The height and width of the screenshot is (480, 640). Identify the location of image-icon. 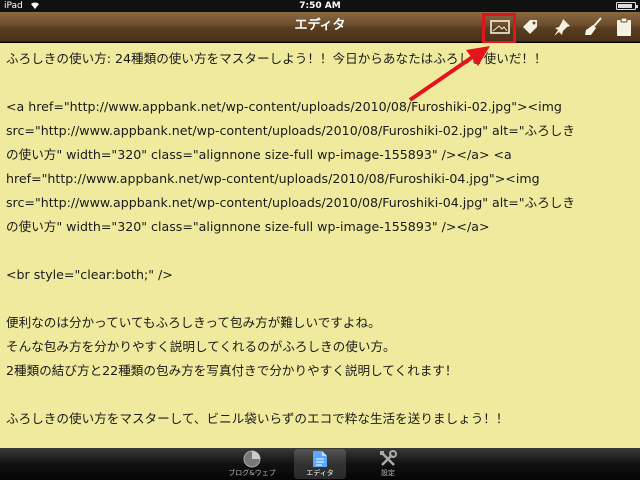
(500, 27).